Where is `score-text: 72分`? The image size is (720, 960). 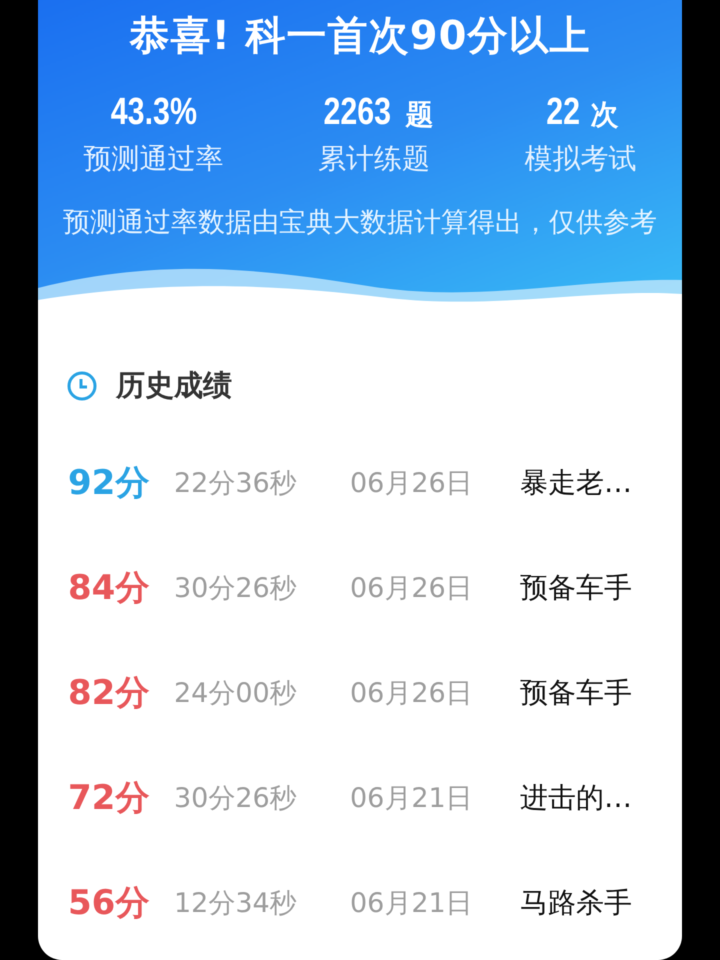
score-text: 72分 is located at coordinates (109, 798).